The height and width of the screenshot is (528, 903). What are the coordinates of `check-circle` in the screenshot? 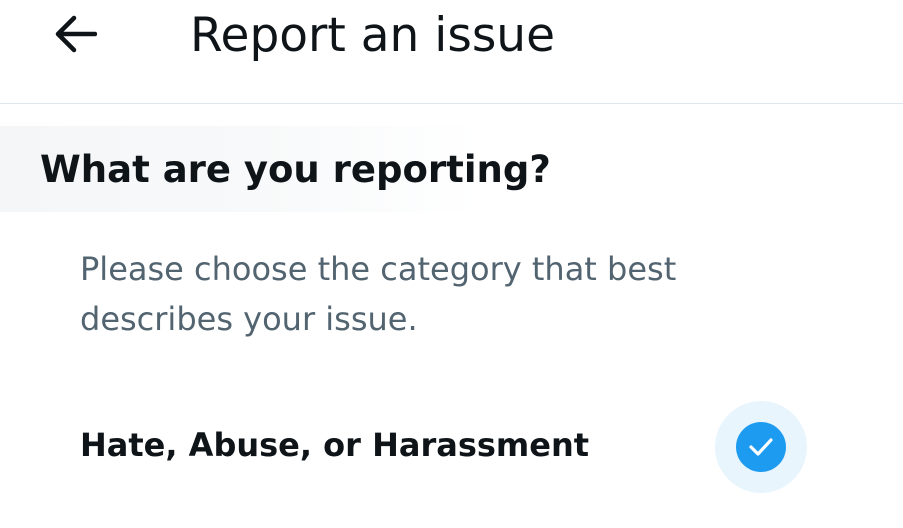 It's located at (761, 447).